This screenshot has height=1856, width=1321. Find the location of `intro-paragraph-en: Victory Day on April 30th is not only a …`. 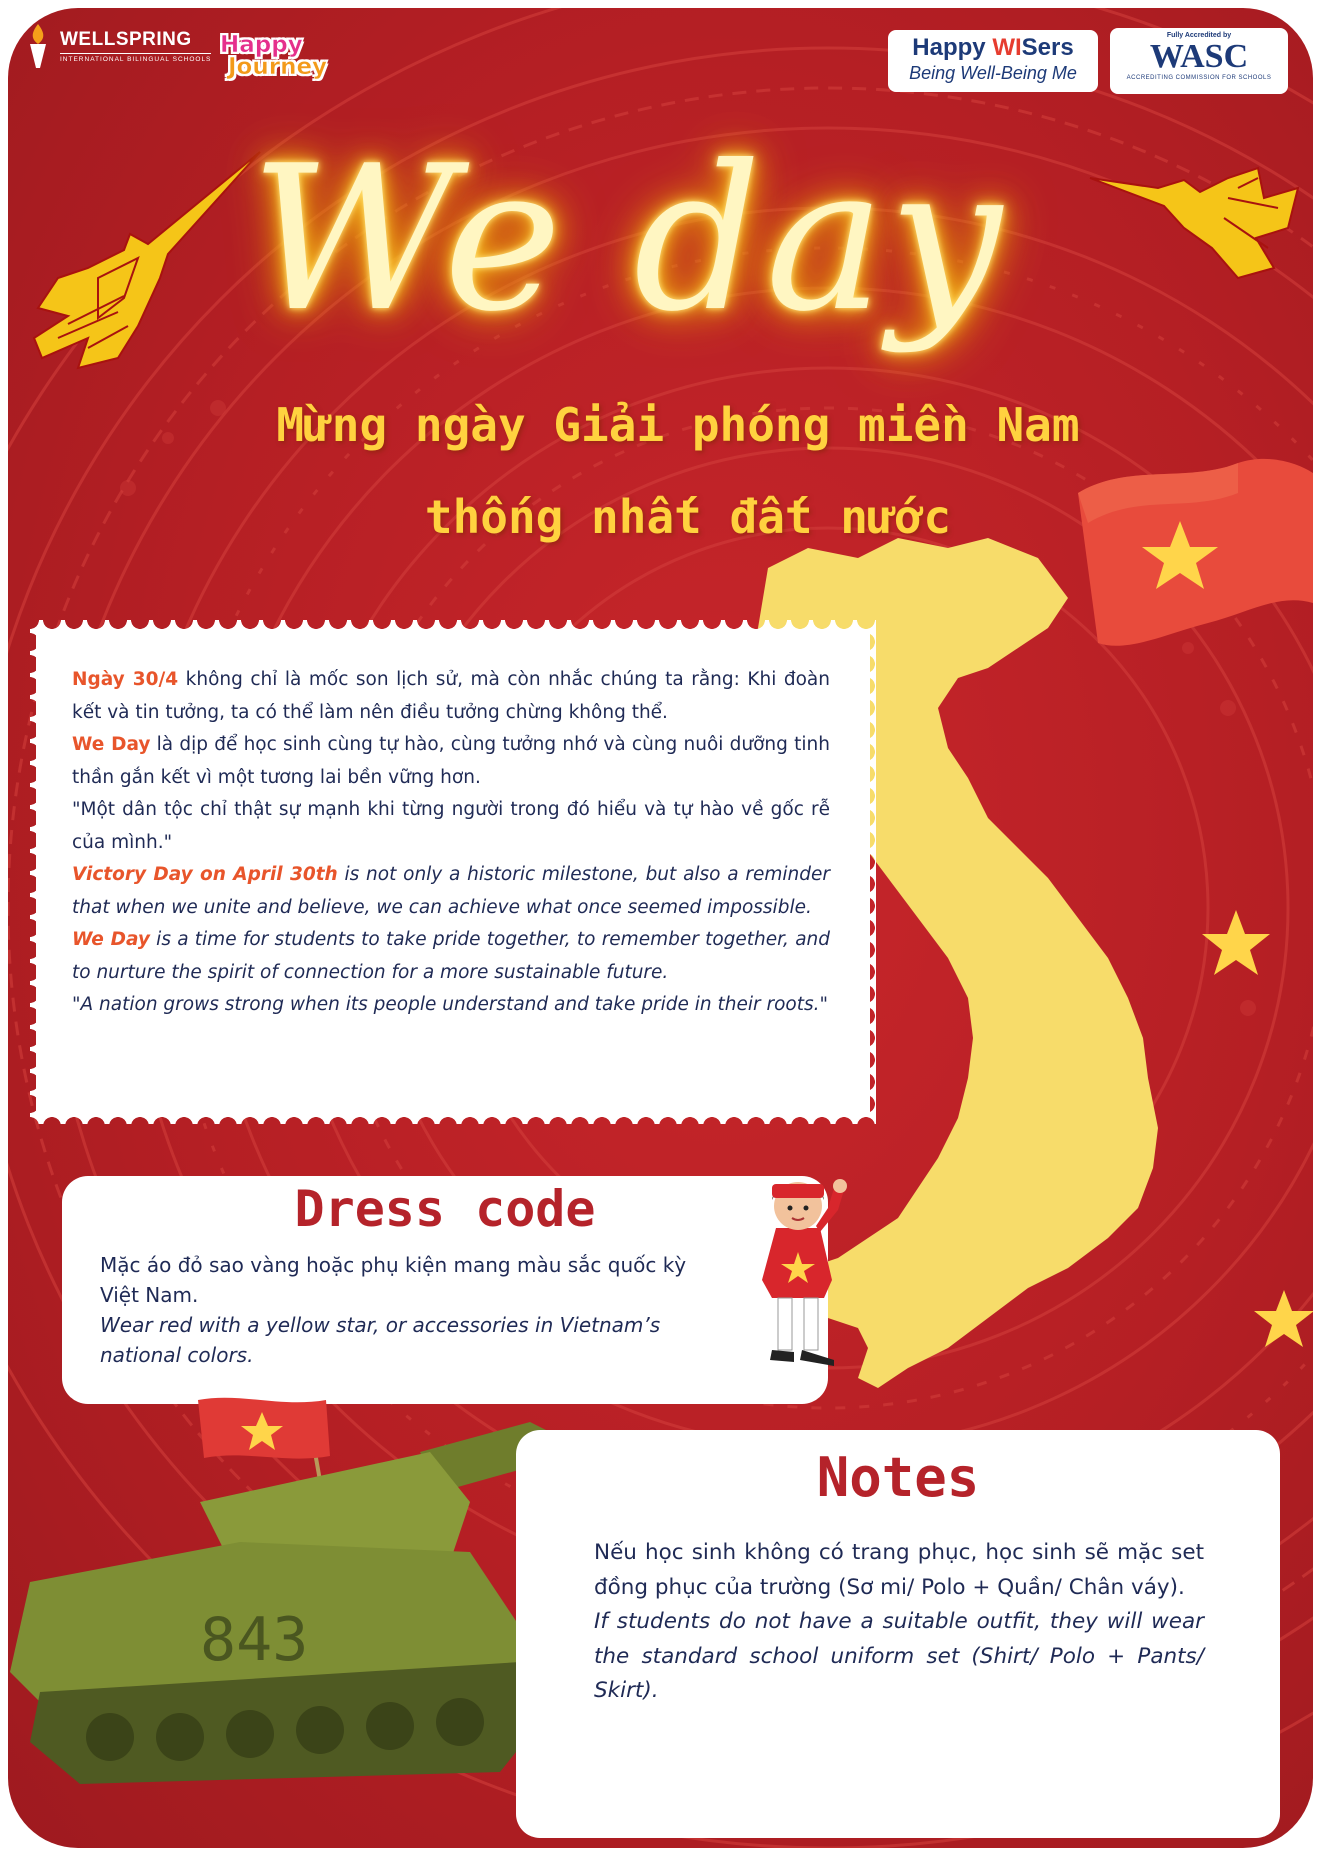

intro-paragraph-en: Victory Day on April 30th is not only a … is located at coordinates (451, 891).